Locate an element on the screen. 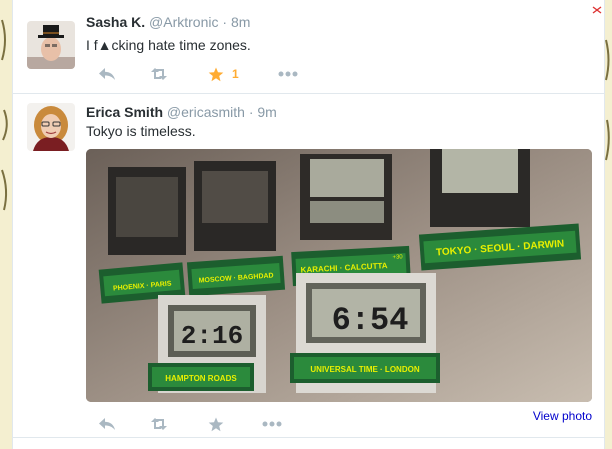 Image resolution: width=612 pixels, height=449 pixels. favorite-button: 1 is located at coordinates (223, 74).